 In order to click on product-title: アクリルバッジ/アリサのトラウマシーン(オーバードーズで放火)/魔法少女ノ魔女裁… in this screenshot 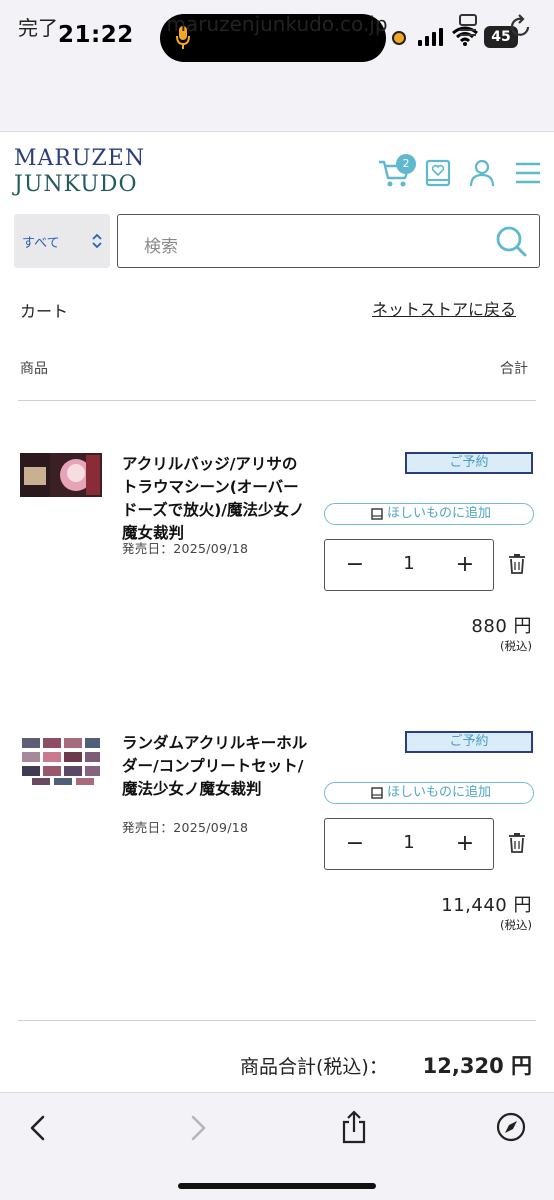, I will do `click(217, 499)`.